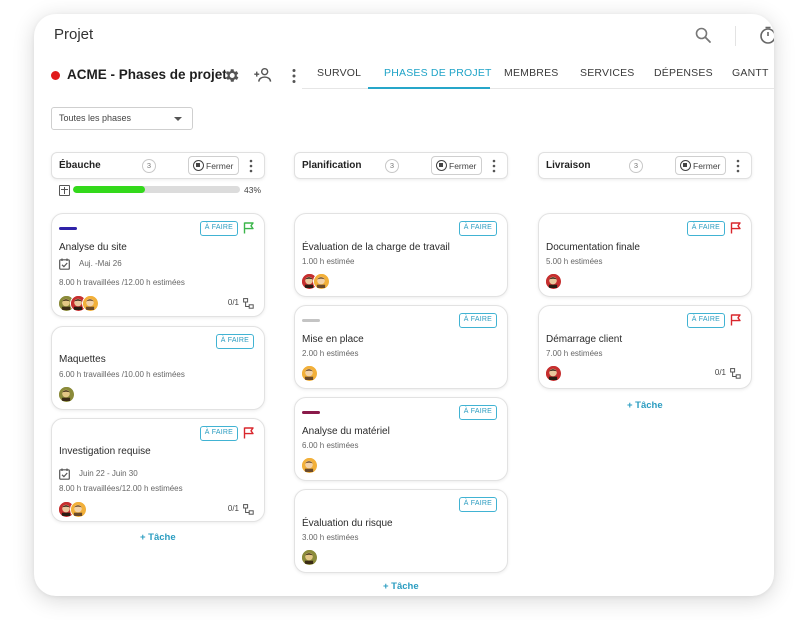 The width and height of the screenshot is (800, 620). Describe the element at coordinates (441, 165) in the screenshot. I see `stop-icon` at that location.